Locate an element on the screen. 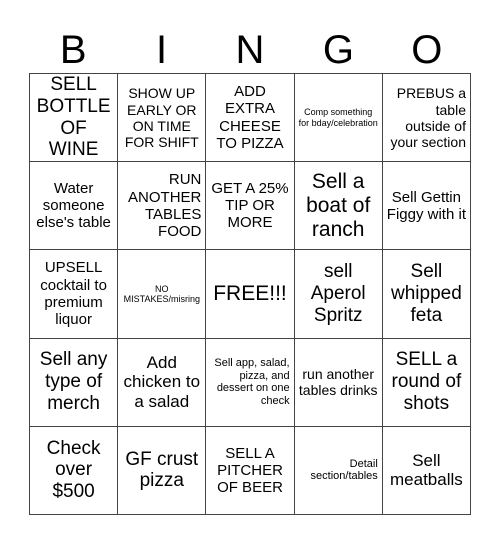 This screenshot has height=544, width=500. bingo-cell-b3: UPSELL cocktail to premium liquor is located at coordinates (74, 294).